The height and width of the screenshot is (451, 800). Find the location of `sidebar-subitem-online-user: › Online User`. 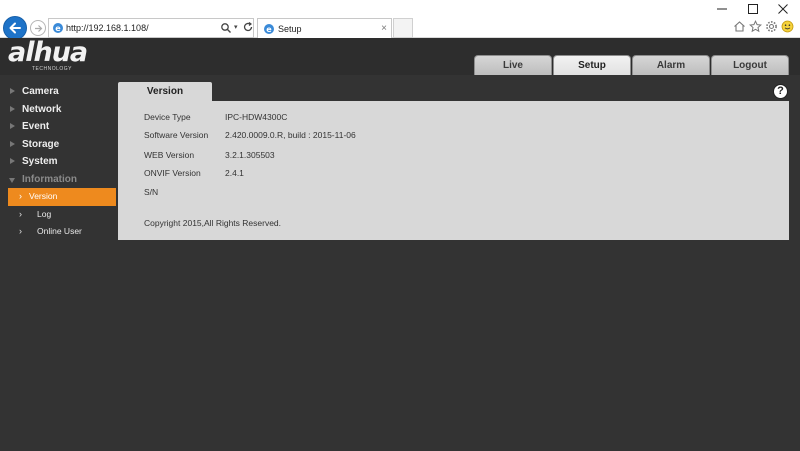

sidebar-subitem-online-user: › Online User is located at coordinates (62, 232).